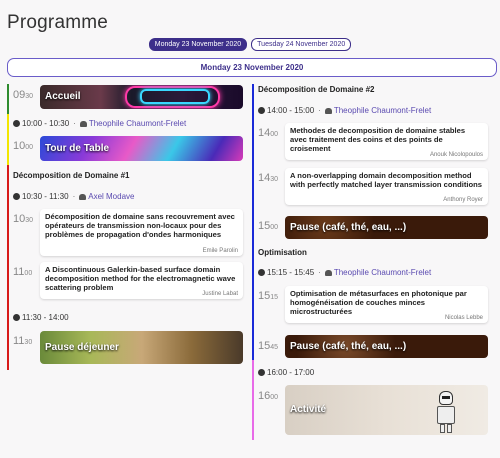 The height and width of the screenshot is (458, 500). I want to click on time-pause2: 1545, so click(268, 346).